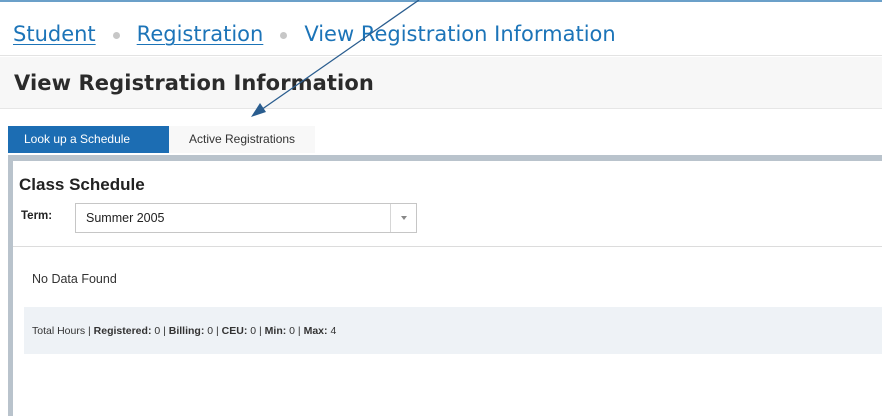 The image size is (882, 416). Describe the element at coordinates (447, 246) in the screenshot. I see `divider` at that location.